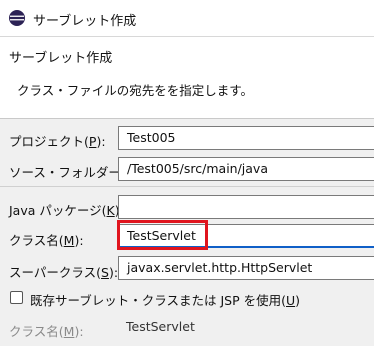  What do you see at coordinates (187, 186) in the screenshot?
I see `separator` at bounding box center [187, 186].